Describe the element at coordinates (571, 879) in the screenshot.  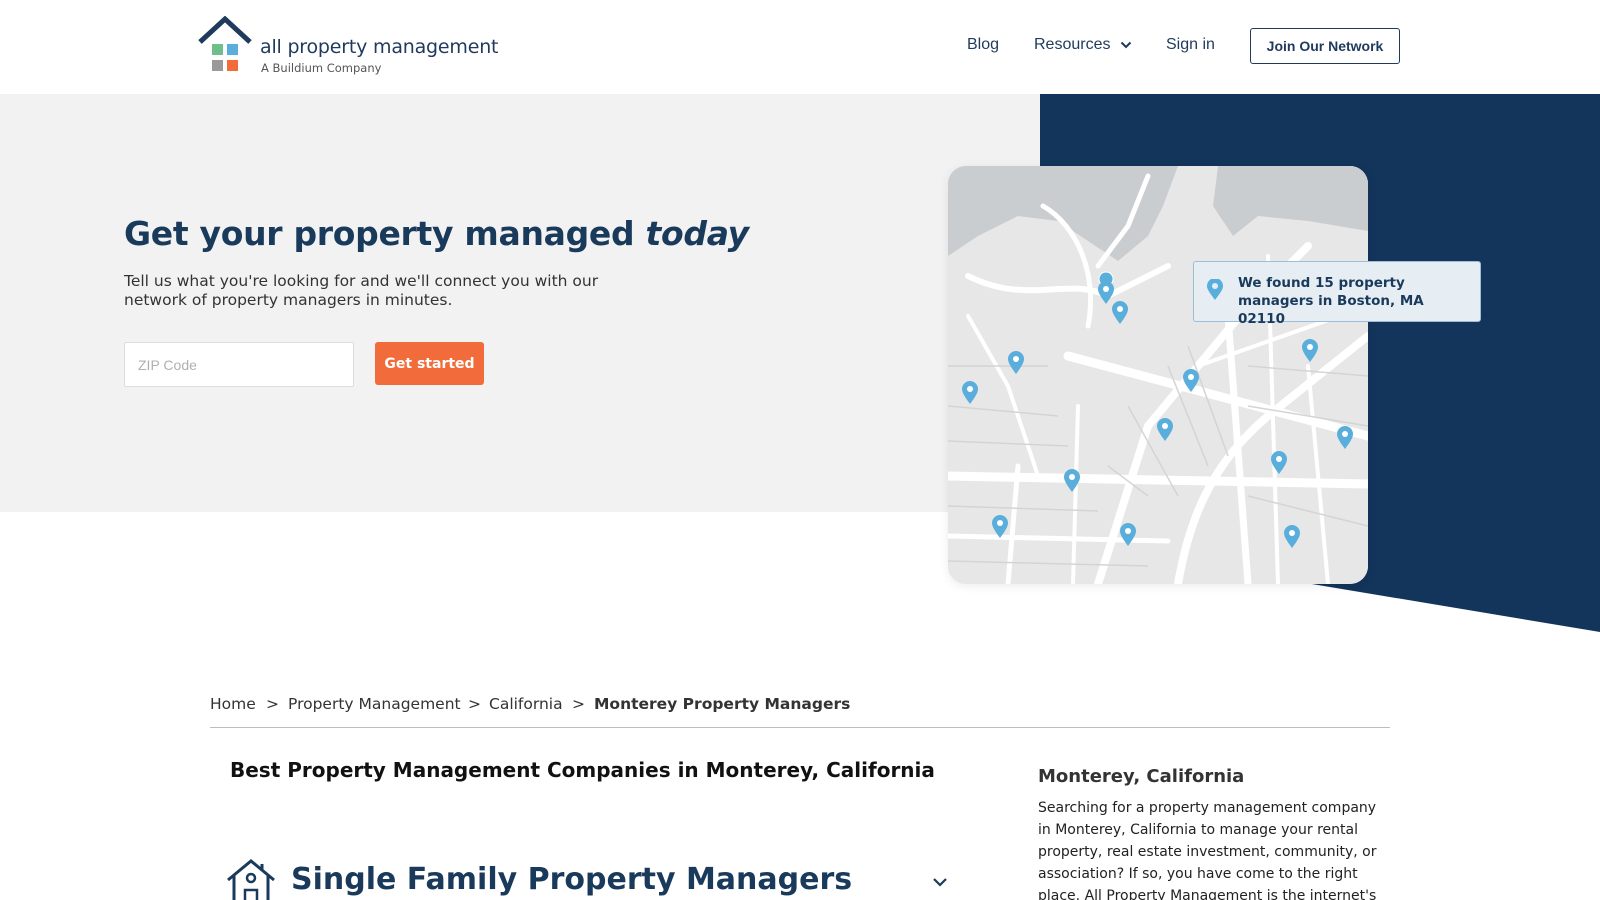
I see `section-title: Single Family Property Managers` at that location.